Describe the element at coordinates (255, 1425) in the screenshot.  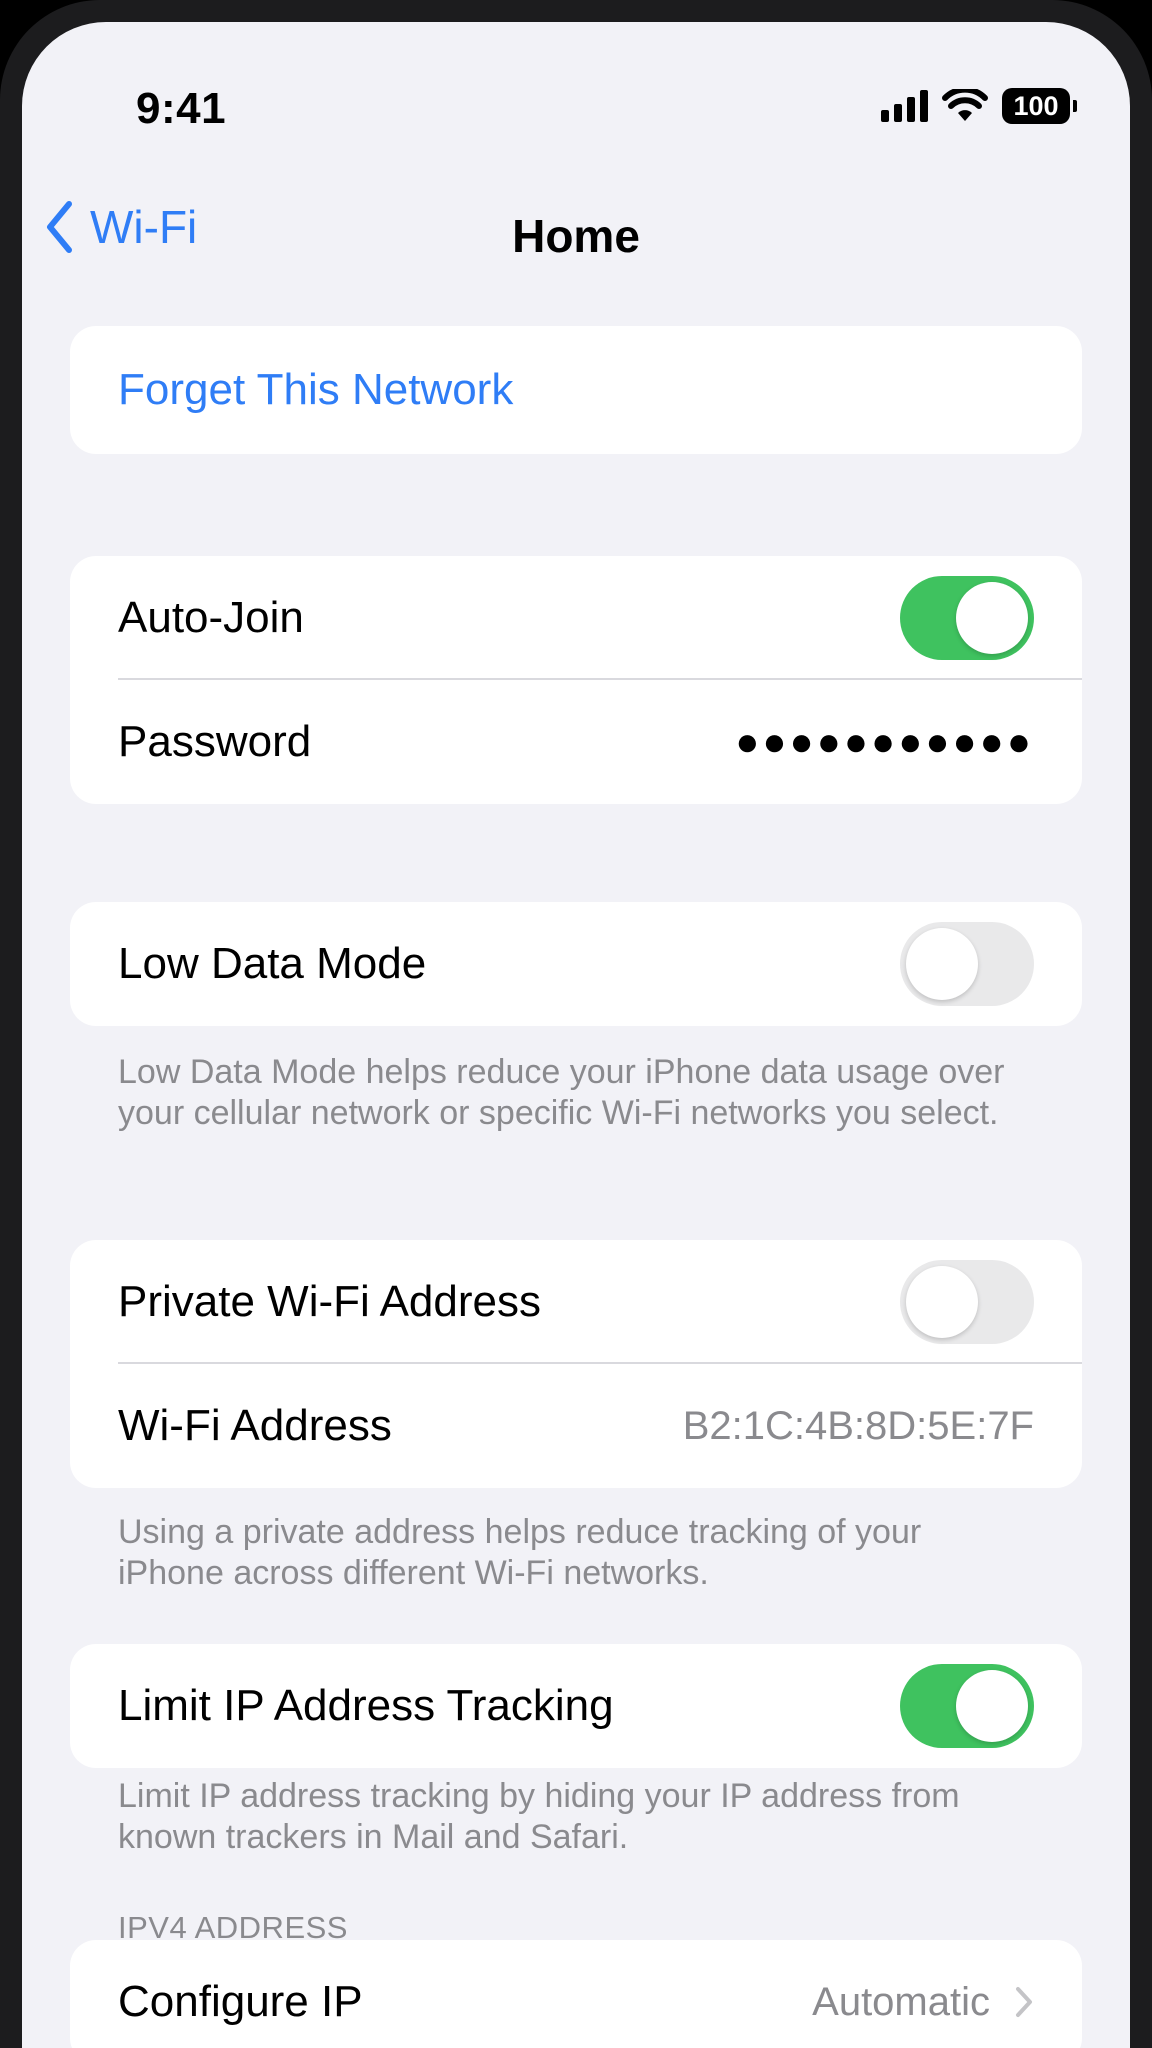
I see `wifi-address-label: Wi-Fi Address` at that location.